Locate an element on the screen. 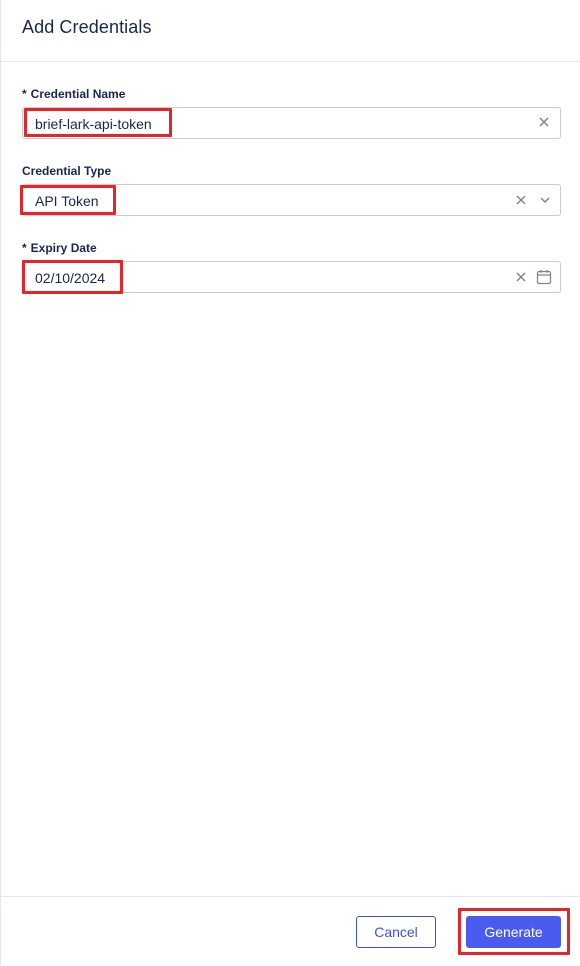  credential-name-input: brief-lark-api-token is located at coordinates (291, 123).